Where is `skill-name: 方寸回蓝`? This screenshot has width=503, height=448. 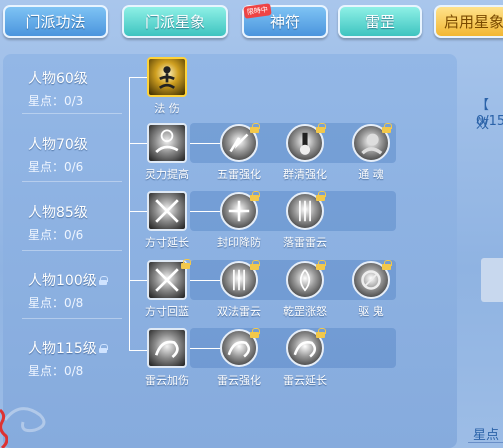 skill-name: 方寸回蓝 is located at coordinates (167, 311).